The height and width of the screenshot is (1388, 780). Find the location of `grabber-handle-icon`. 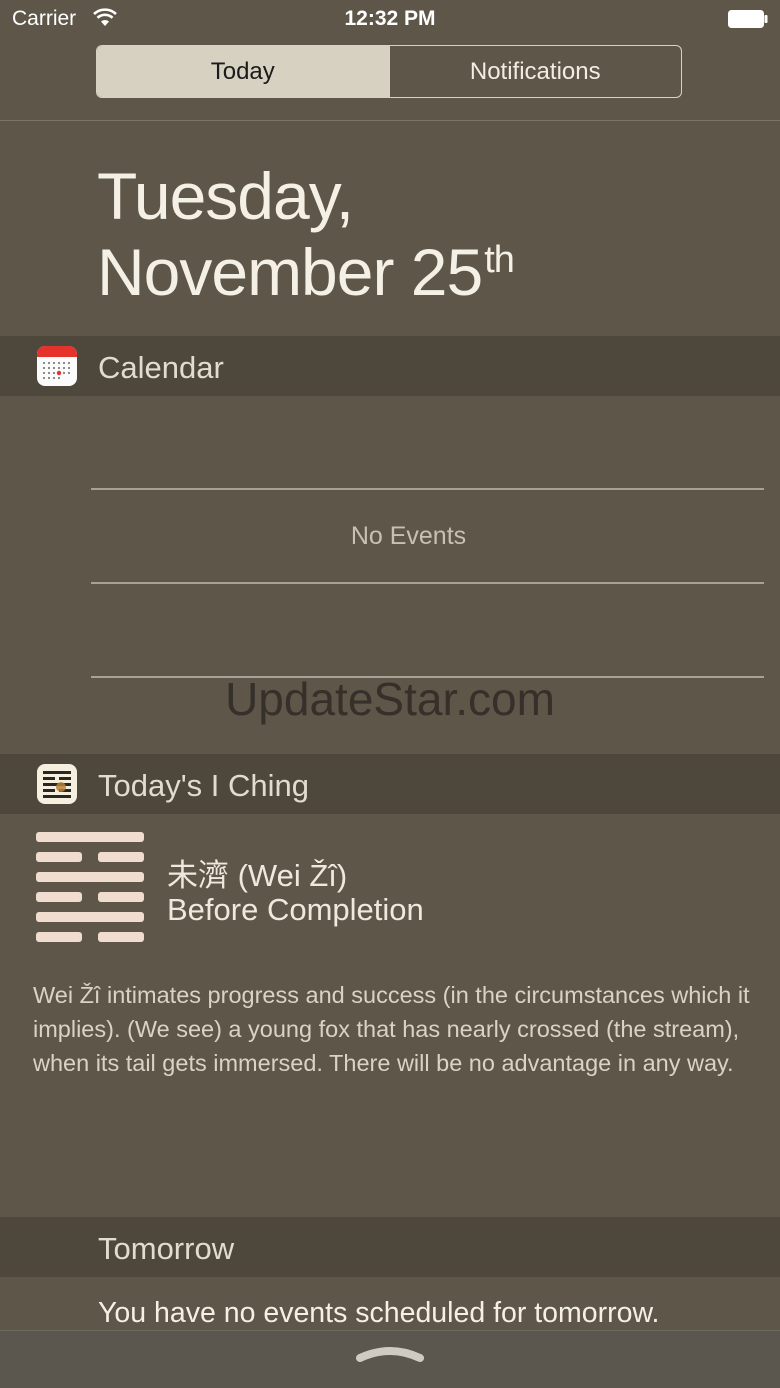

grabber-handle-icon is located at coordinates (390, 1354).